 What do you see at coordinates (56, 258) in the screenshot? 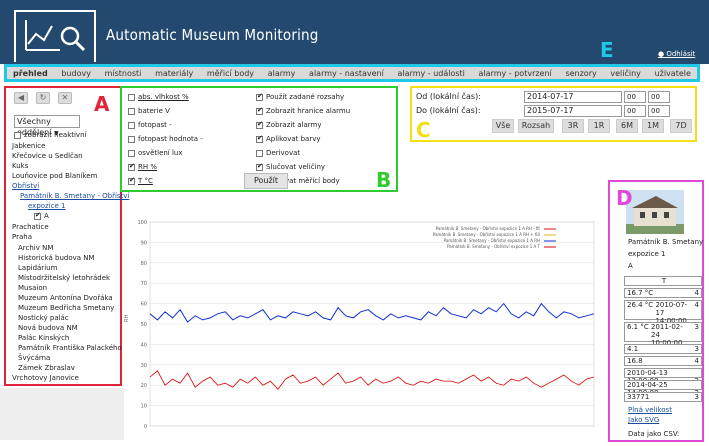
I see `tree-item-historicka-budova: Historická budova NM` at bounding box center [56, 258].